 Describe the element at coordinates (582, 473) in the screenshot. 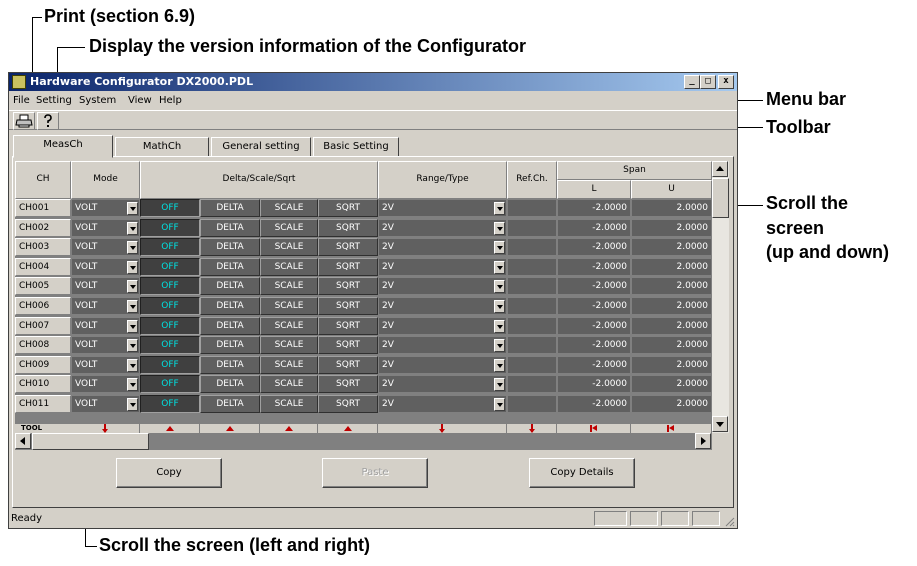

I see `copy-details-button: Copy Details` at that location.